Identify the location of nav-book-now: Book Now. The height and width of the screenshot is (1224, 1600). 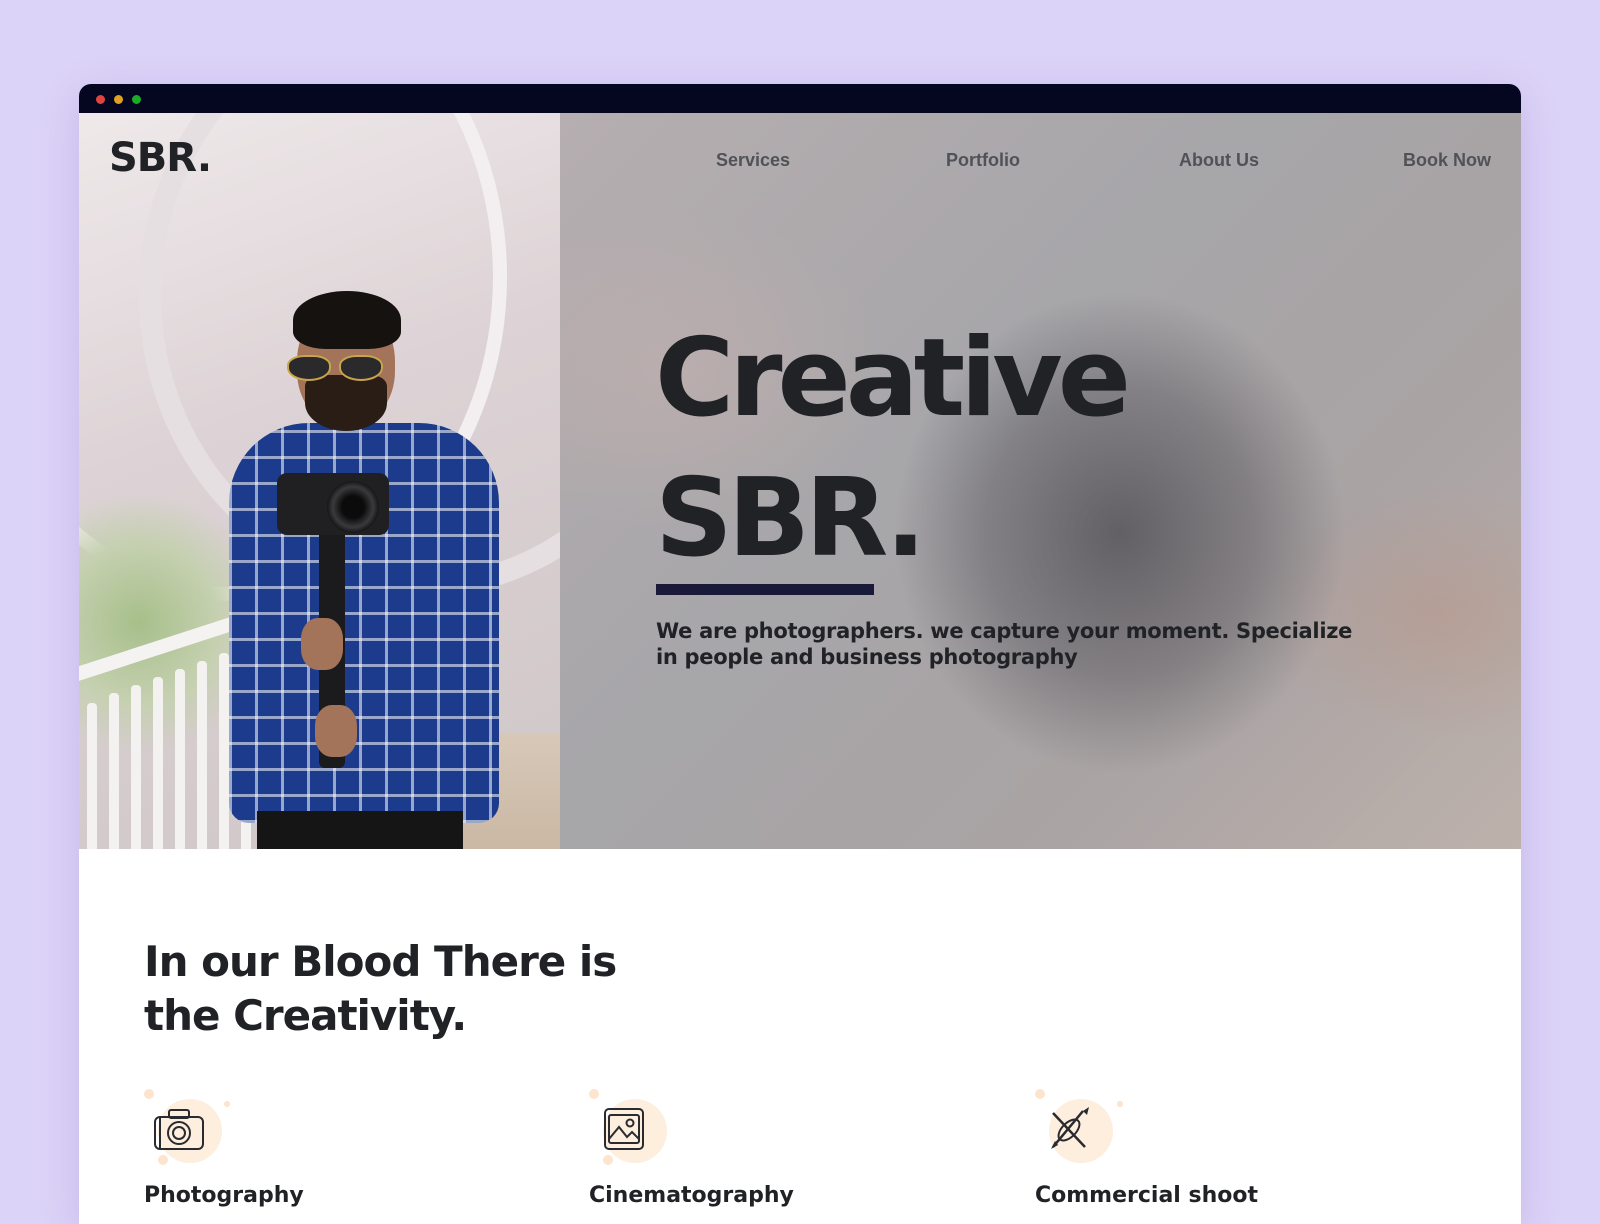
(1447, 160).